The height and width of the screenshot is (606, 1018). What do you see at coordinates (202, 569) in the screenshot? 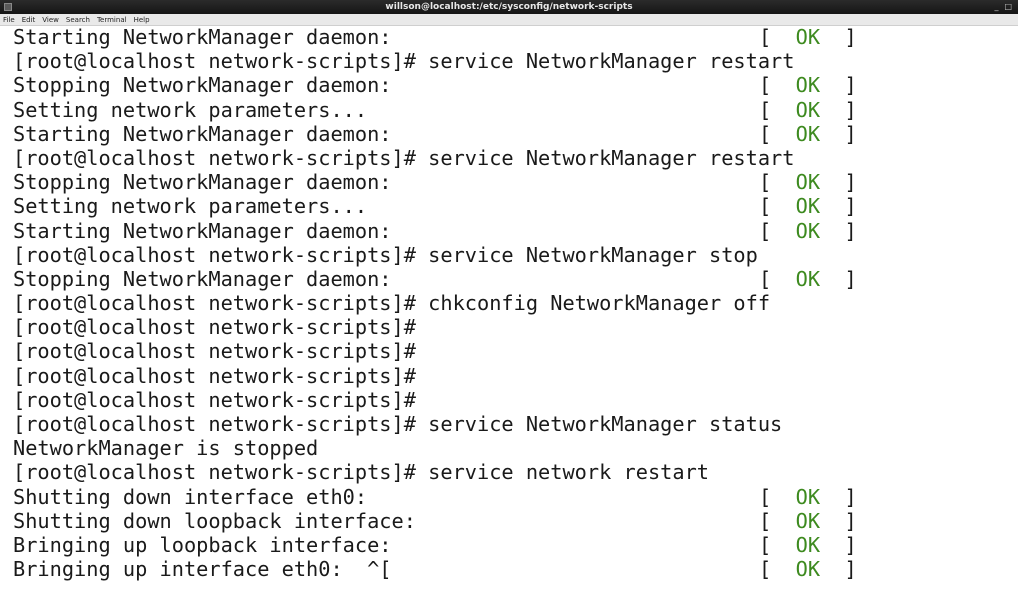
I see `terminal-line-text: Bringing up interface eth0: ^[` at bounding box center [202, 569].